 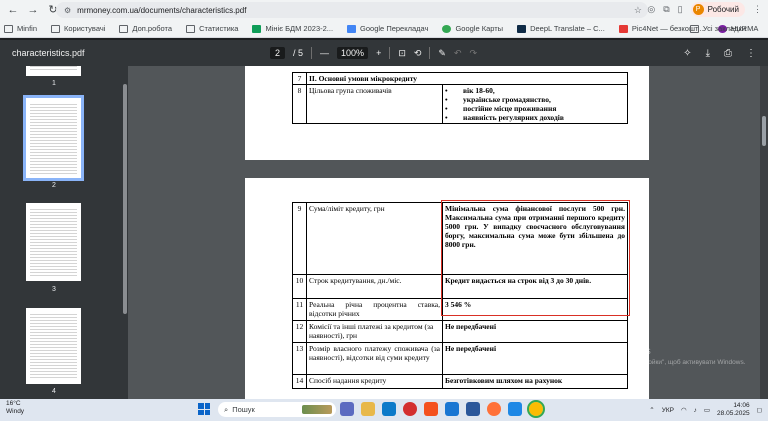 I want to click on all-bookmarks: Усі закладки, so click(x=717, y=28).